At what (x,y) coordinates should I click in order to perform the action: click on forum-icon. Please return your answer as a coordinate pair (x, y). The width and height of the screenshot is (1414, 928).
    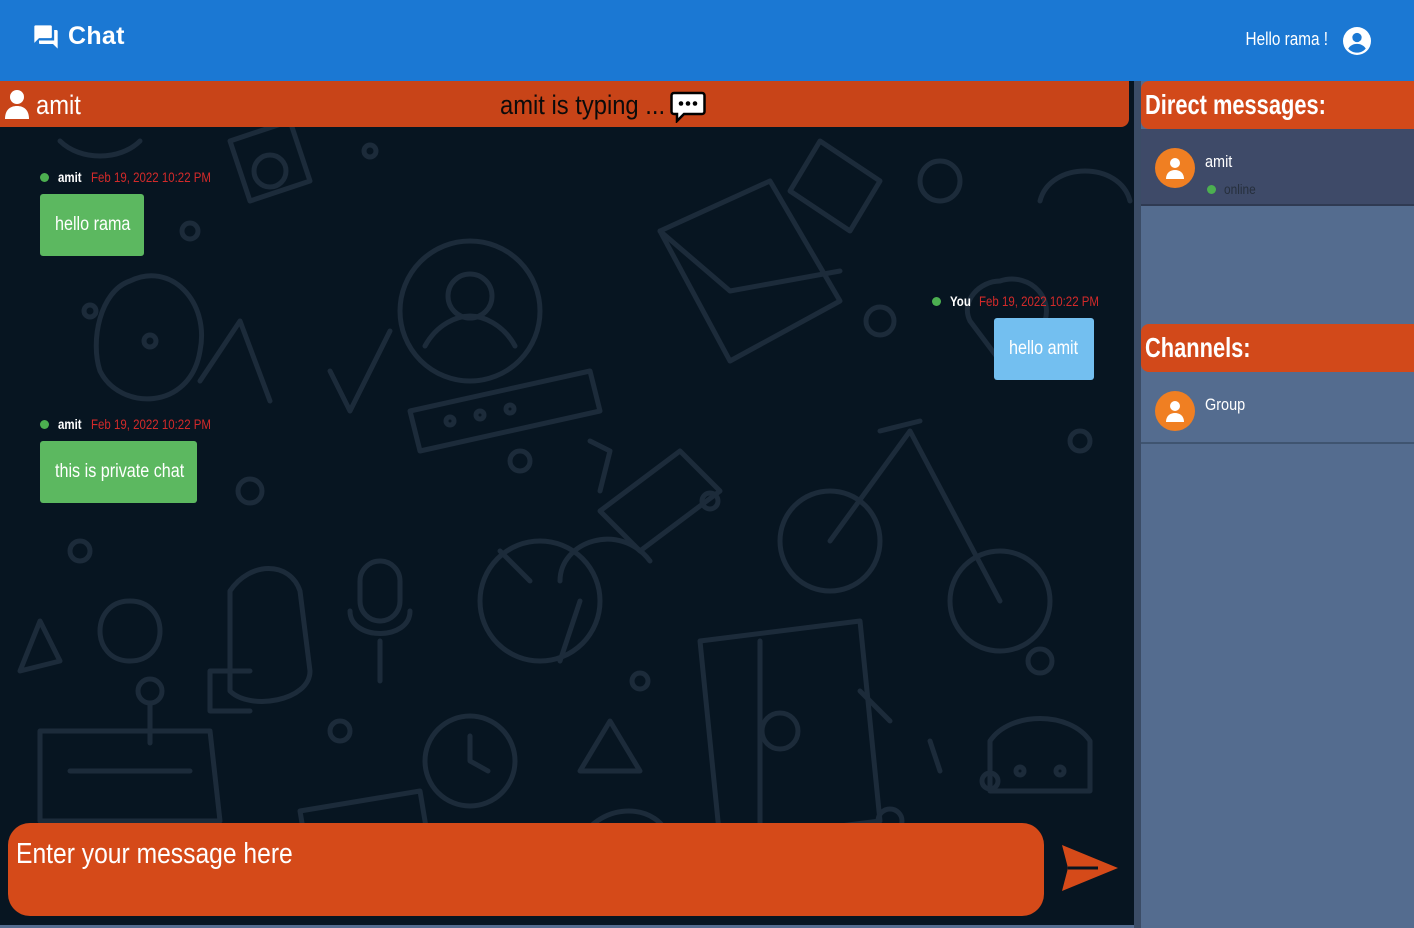
    Looking at the image, I should click on (46, 36).